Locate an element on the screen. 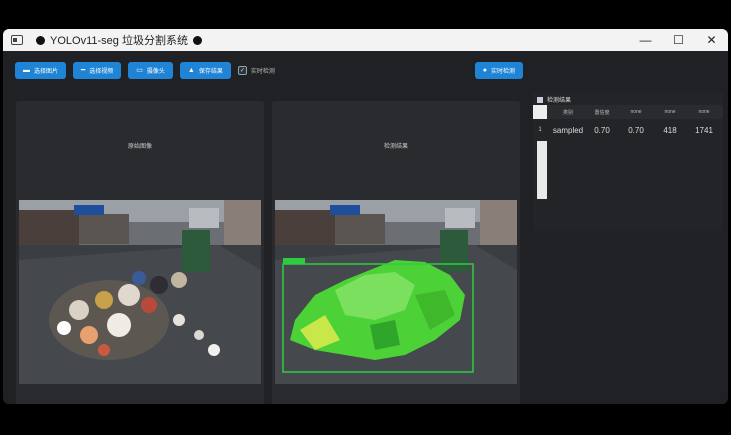  table-corner is located at coordinates (540, 112).